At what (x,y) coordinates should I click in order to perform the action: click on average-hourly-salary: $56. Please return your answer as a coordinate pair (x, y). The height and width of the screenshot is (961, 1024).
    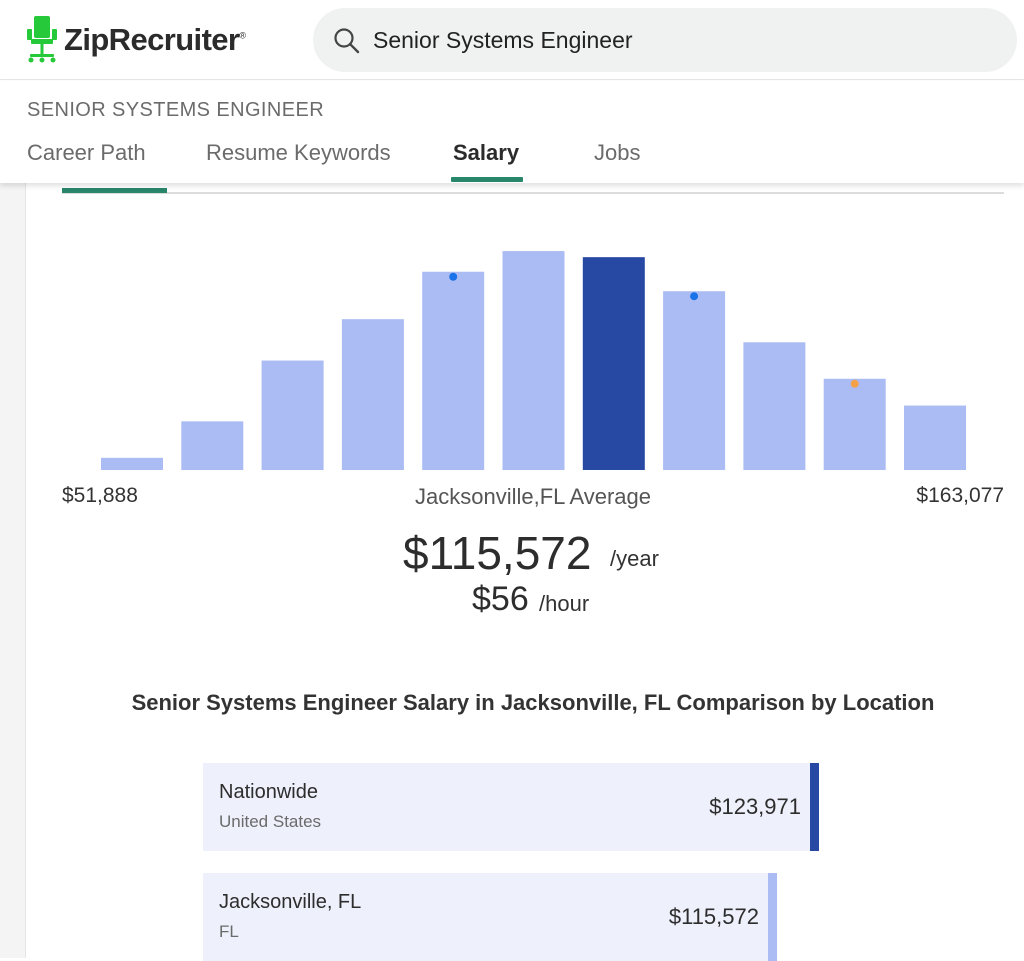
    Looking at the image, I should click on (500, 599).